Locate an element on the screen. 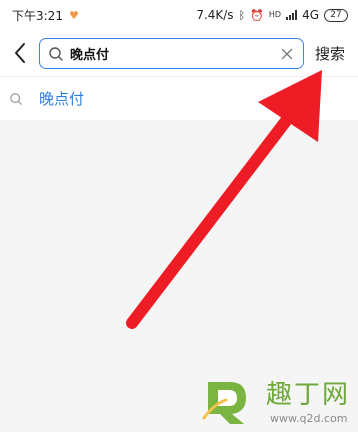  status-right: 7.4K/s ᛒ ⏰ HD 4G 27 is located at coordinates (272, 15).